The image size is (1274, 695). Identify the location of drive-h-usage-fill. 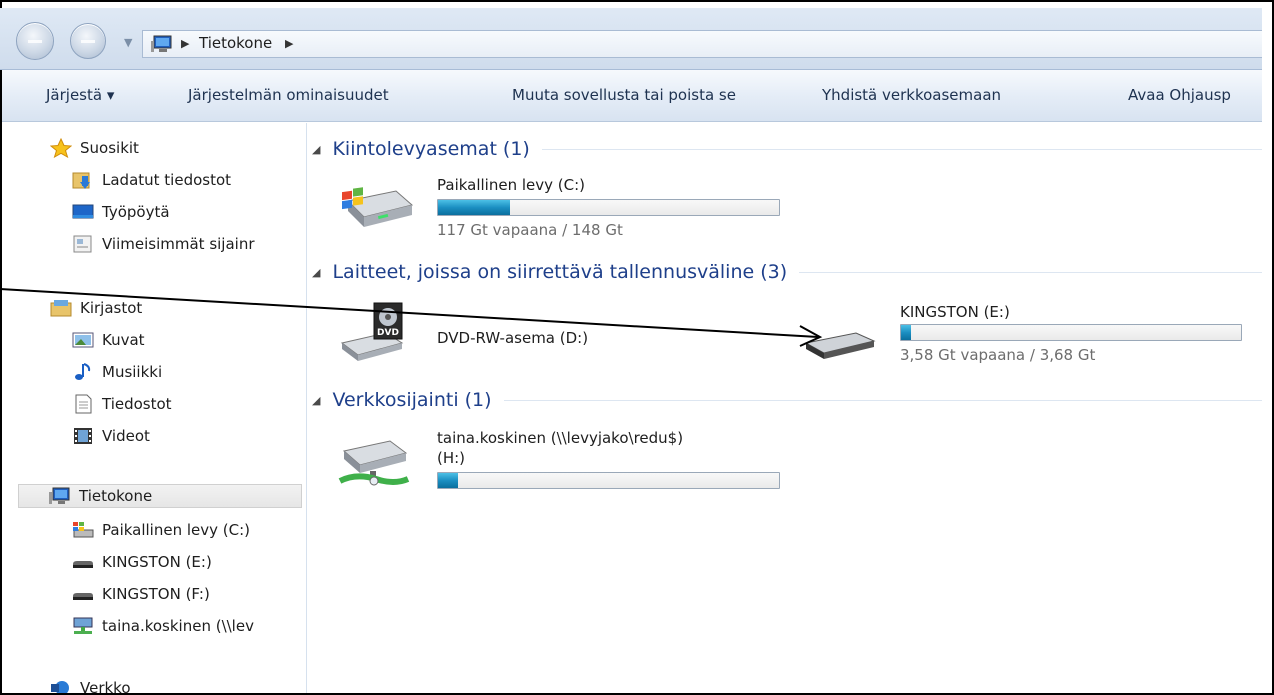
(448, 480).